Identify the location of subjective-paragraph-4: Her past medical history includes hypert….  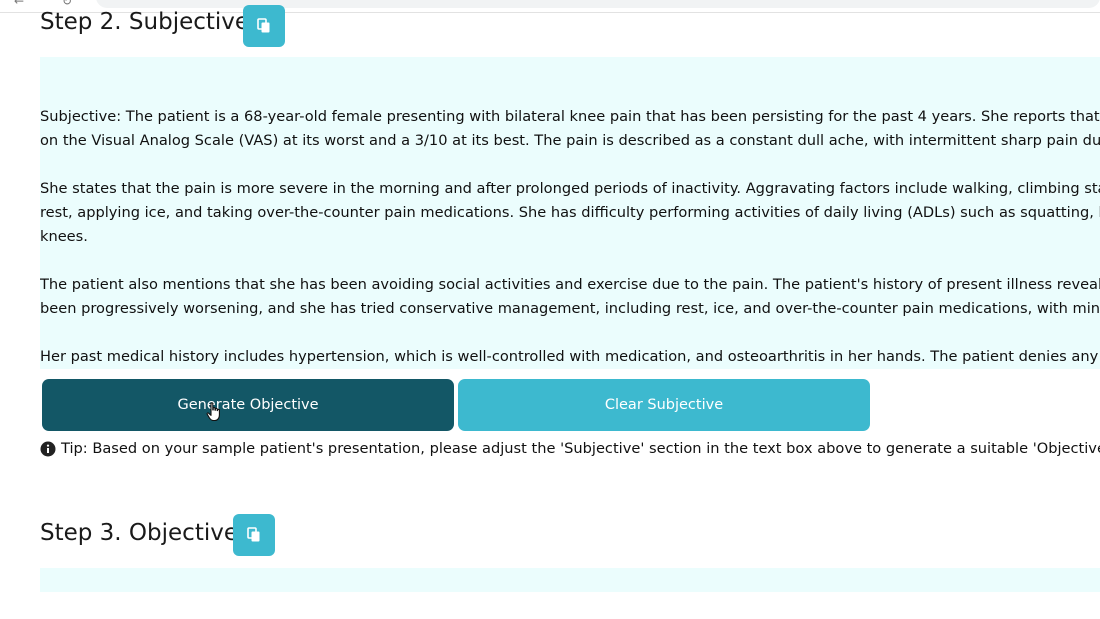
(570, 356).